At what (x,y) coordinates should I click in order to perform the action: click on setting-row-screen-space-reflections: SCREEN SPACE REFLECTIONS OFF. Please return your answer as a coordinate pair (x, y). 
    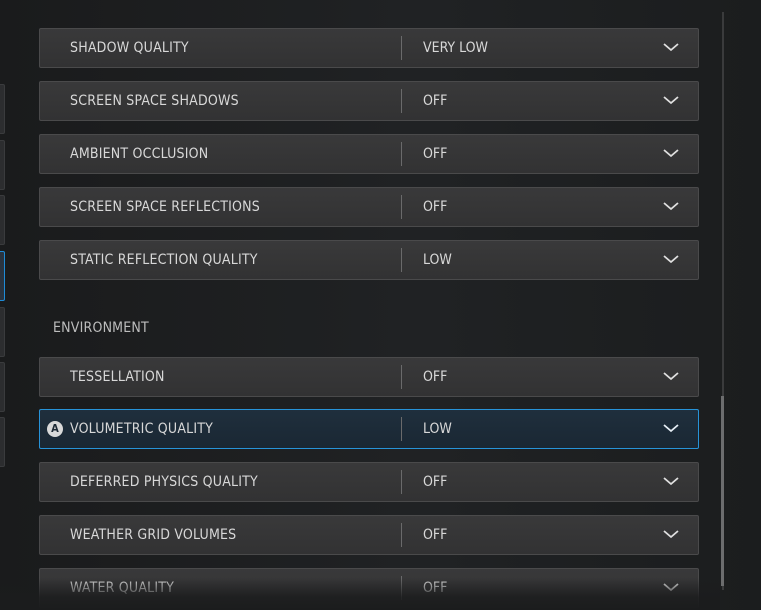
    Looking at the image, I should click on (369, 207).